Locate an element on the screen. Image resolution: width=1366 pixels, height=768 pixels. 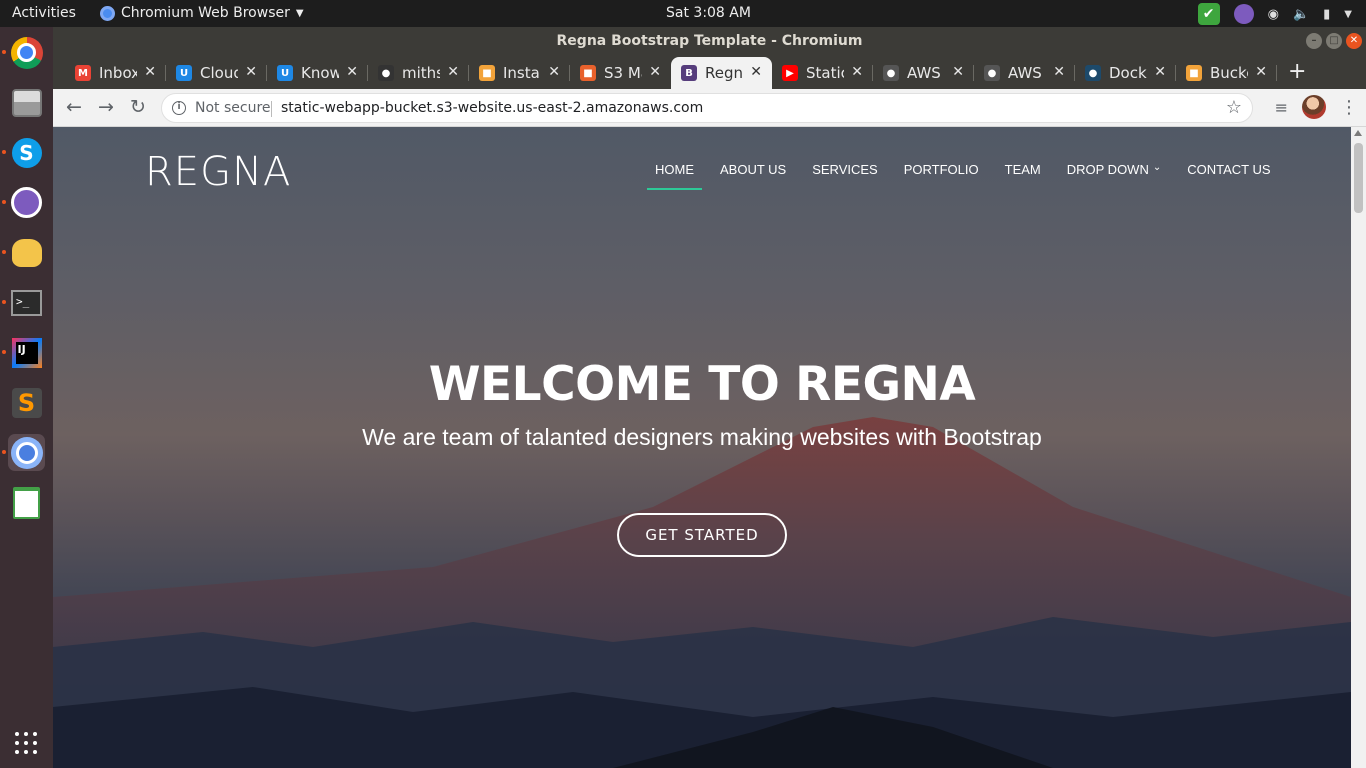
tab-9: ● AWS ✕ is located at coordinates (1024, 73).